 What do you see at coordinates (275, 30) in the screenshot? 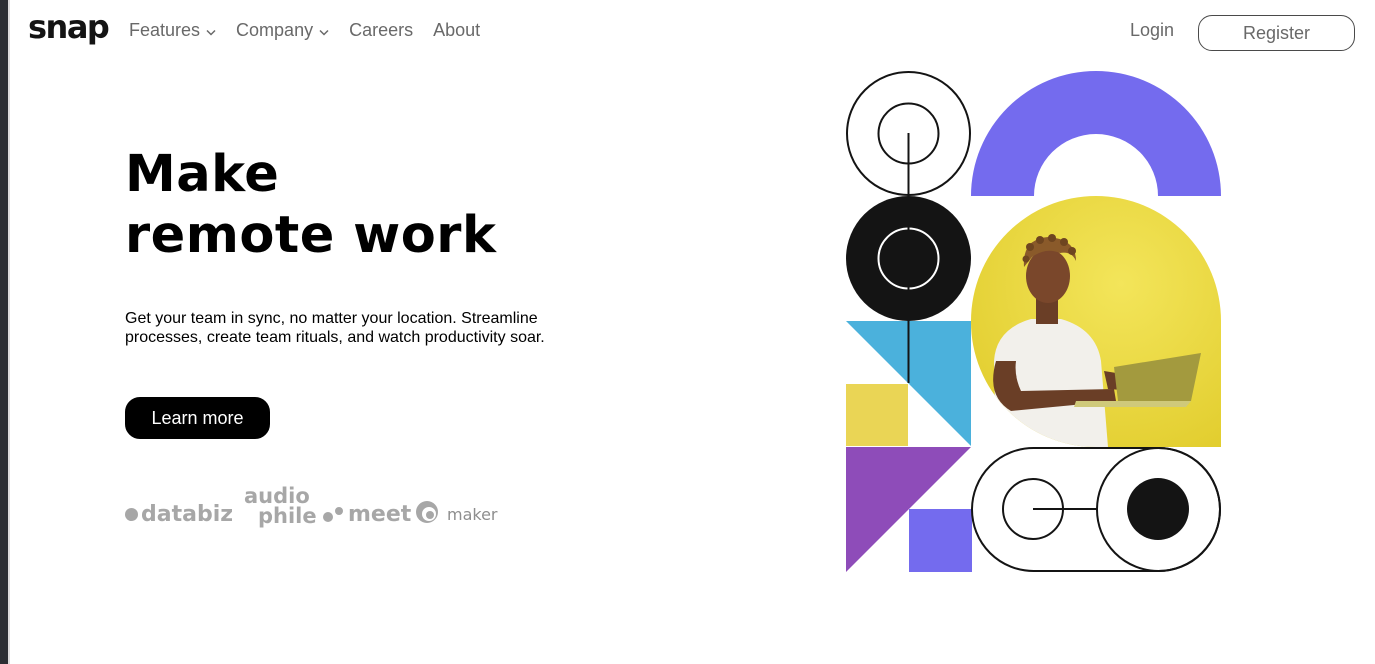
I see `nav-company-label: Company` at bounding box center [275, 30].